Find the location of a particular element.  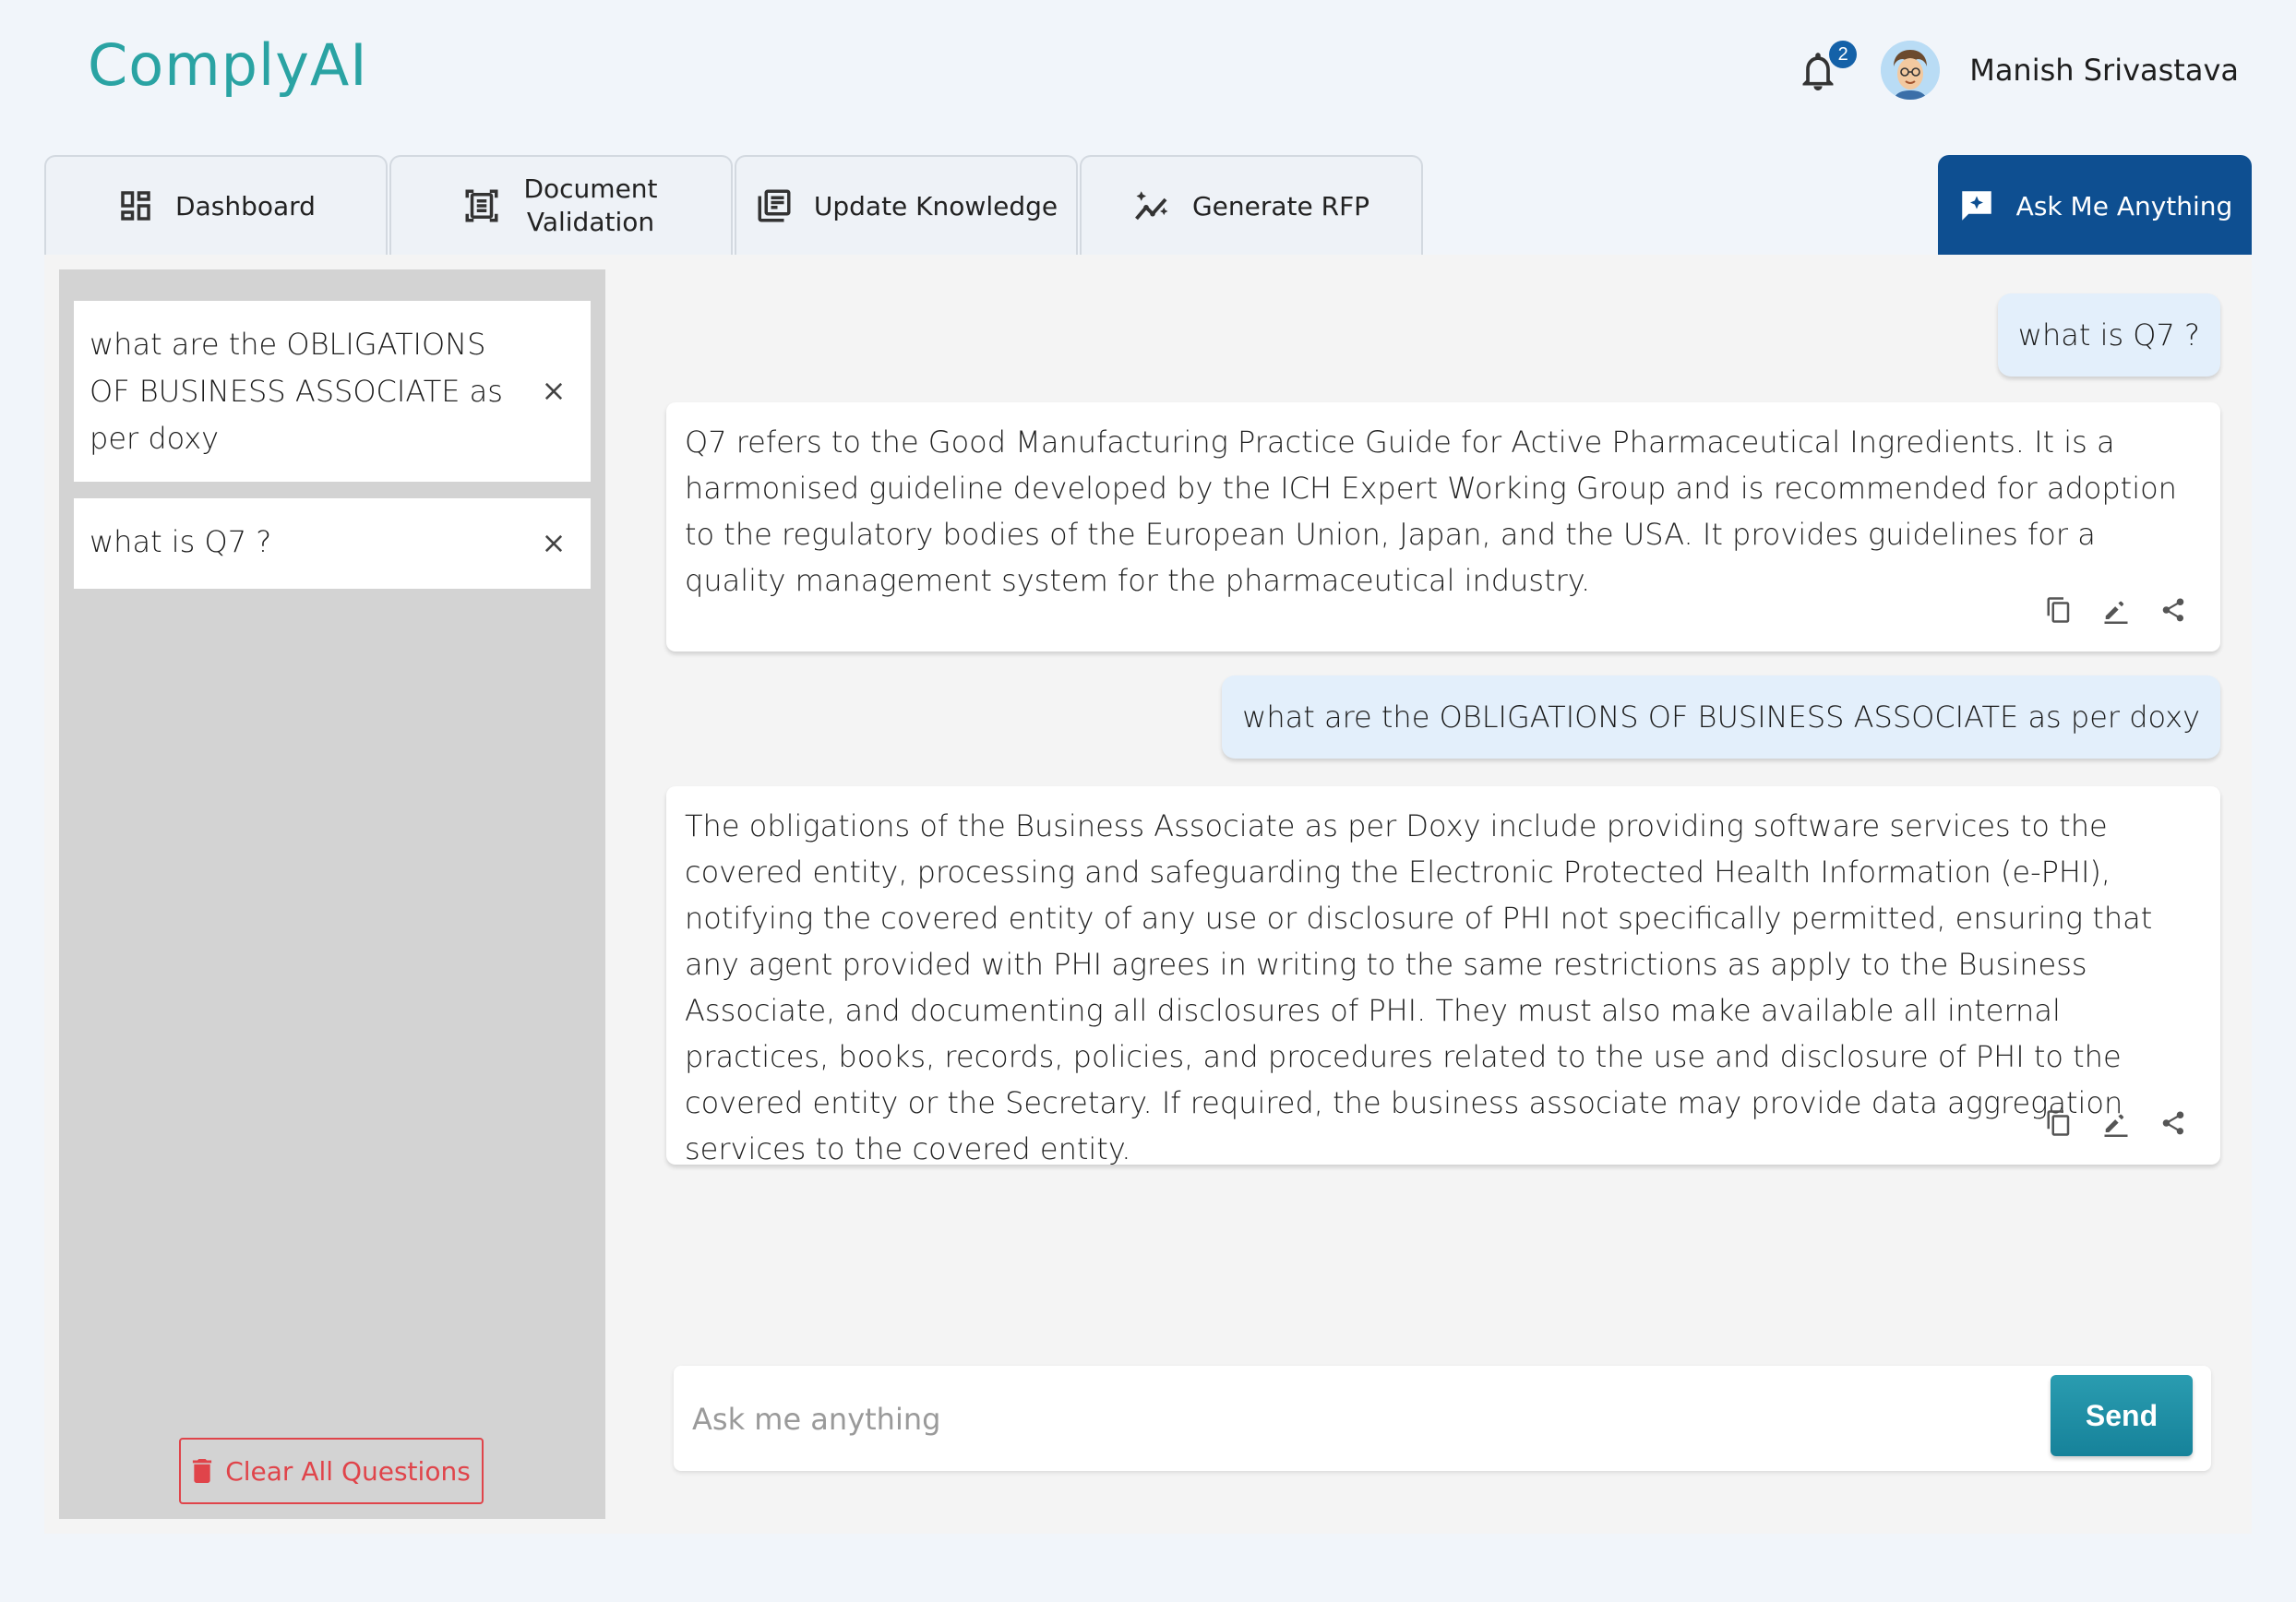

tab-generate-rfp: Generate RFP is located at coordinates (1251, 205).